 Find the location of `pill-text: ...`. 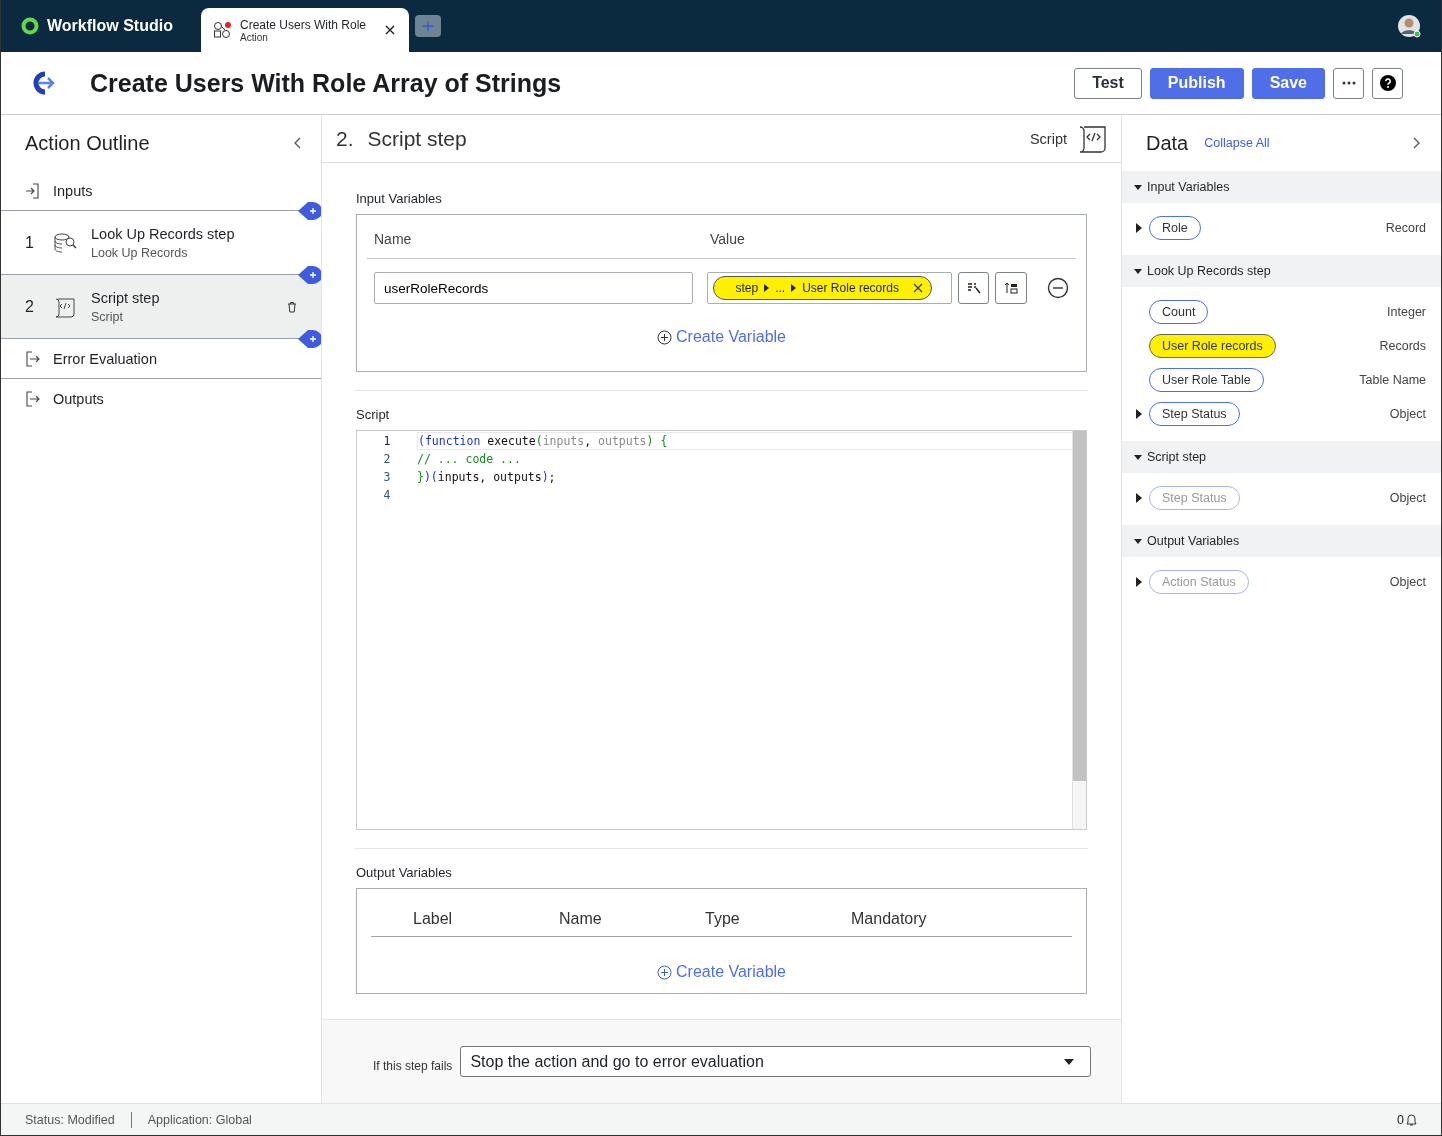

pill-text: ... is located at coordinates (780, 288).